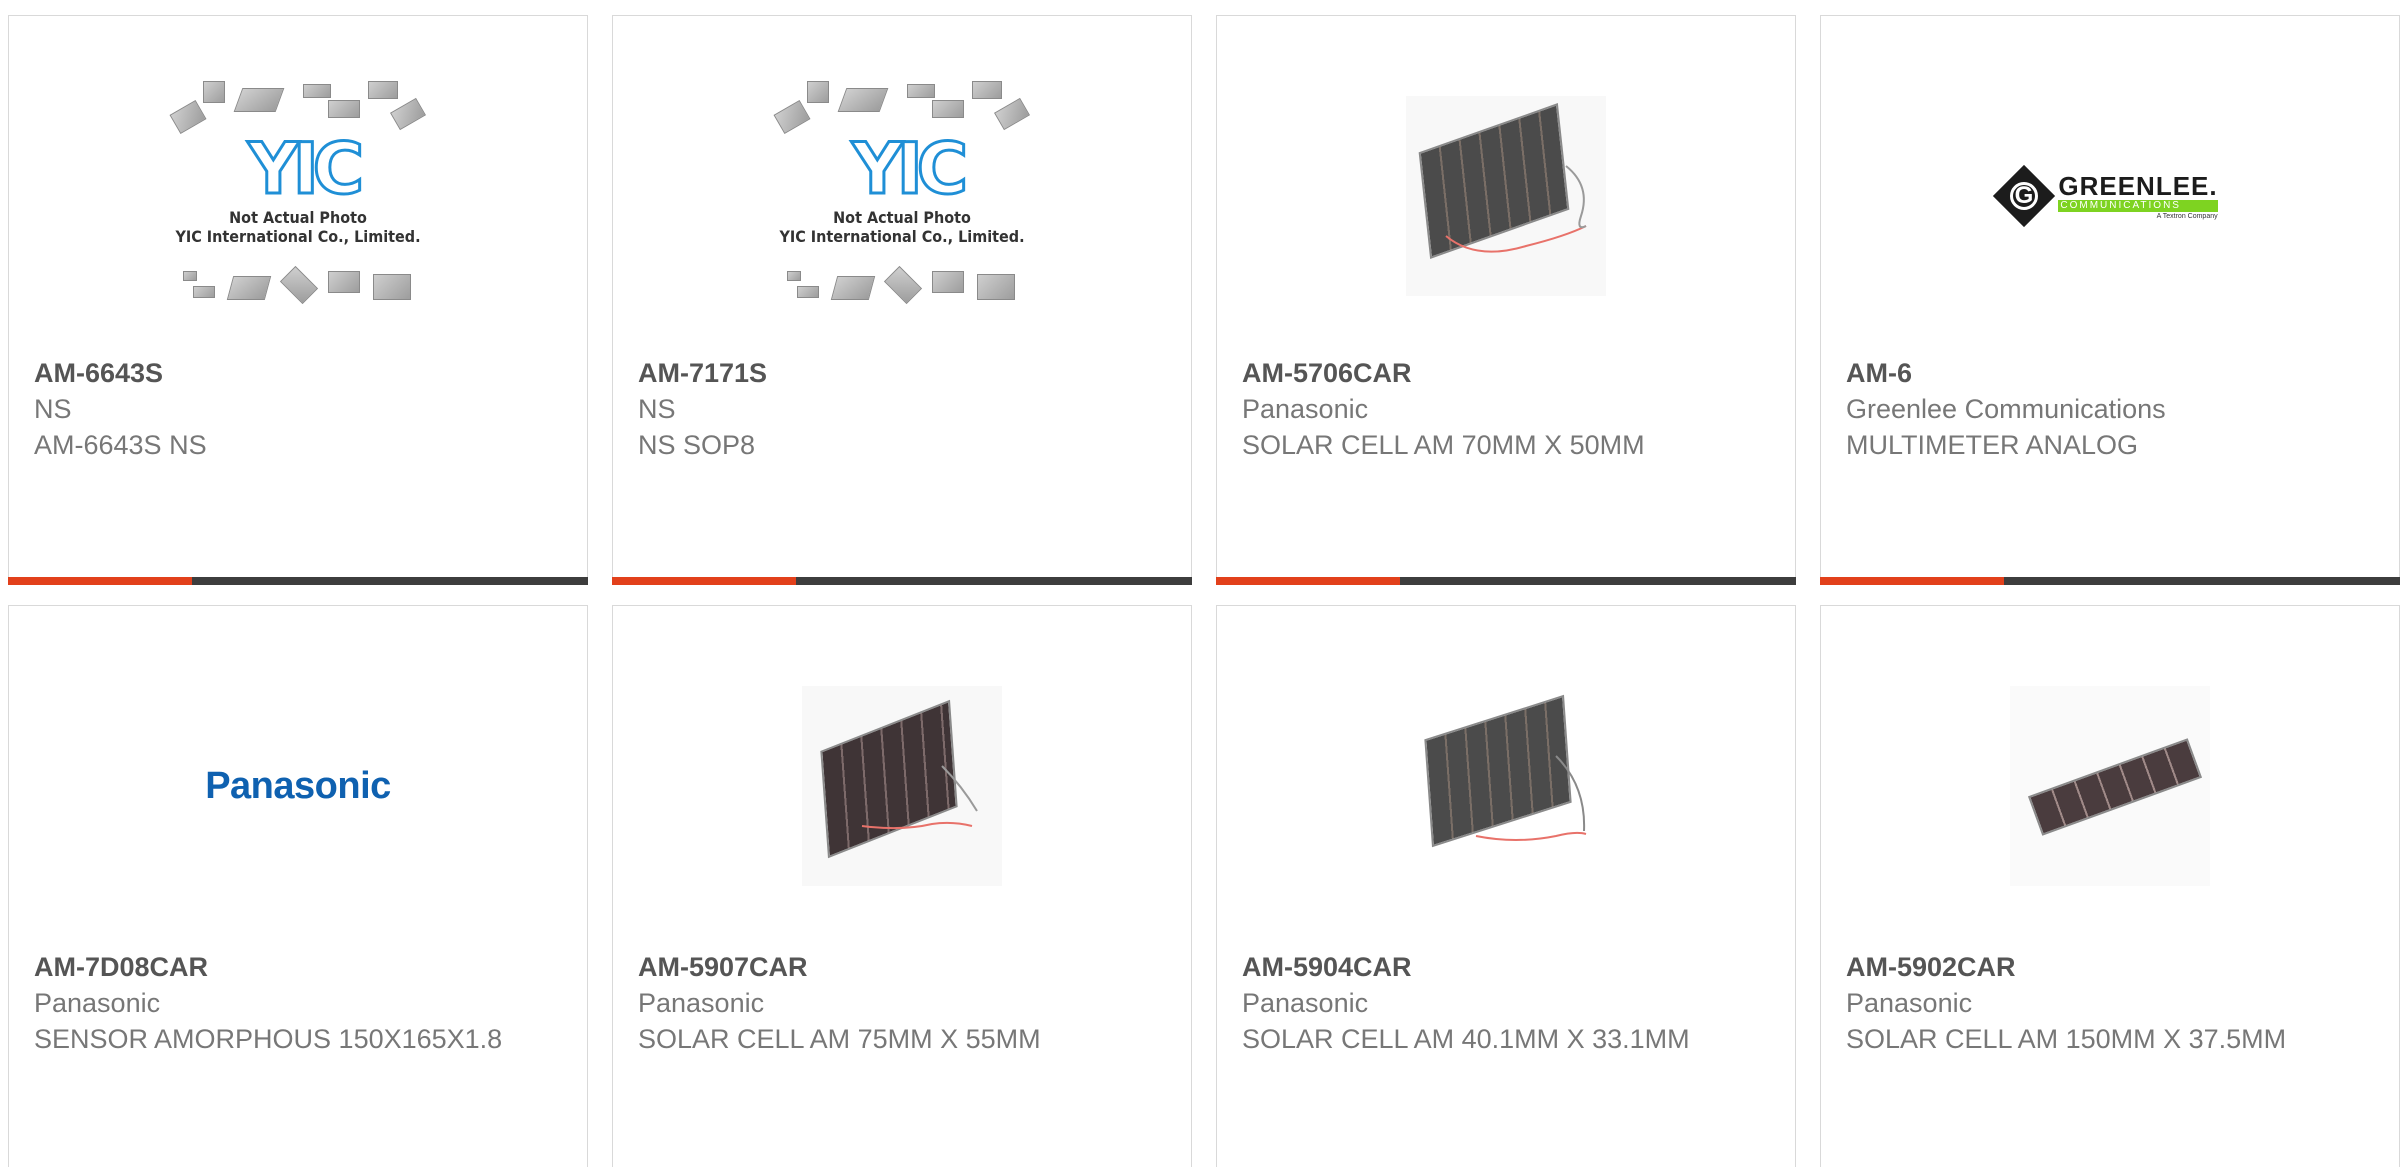 The height and width of the screenshot is (1167, 2400). I want to click on part-number: AM-5902CAR, so click(2092, 967).